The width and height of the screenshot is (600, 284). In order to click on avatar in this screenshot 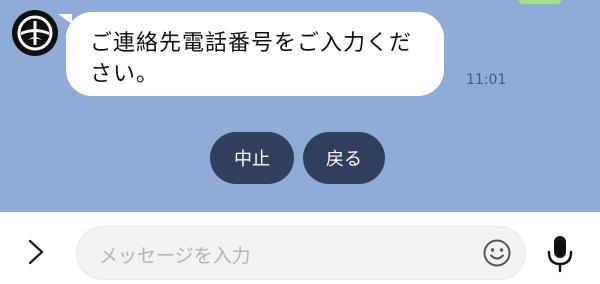, I will do `click(35, 33)`.